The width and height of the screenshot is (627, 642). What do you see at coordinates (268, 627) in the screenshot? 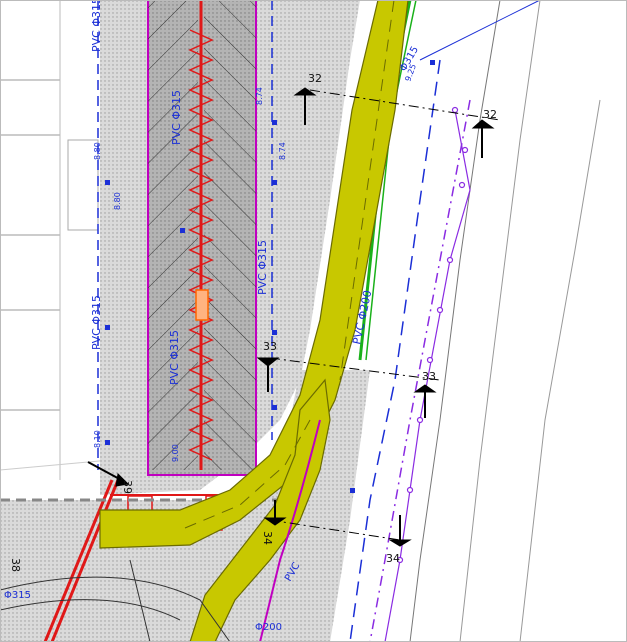
I see `pipe-label-200-bottom: Φ200` at bounding box center [268, 627].